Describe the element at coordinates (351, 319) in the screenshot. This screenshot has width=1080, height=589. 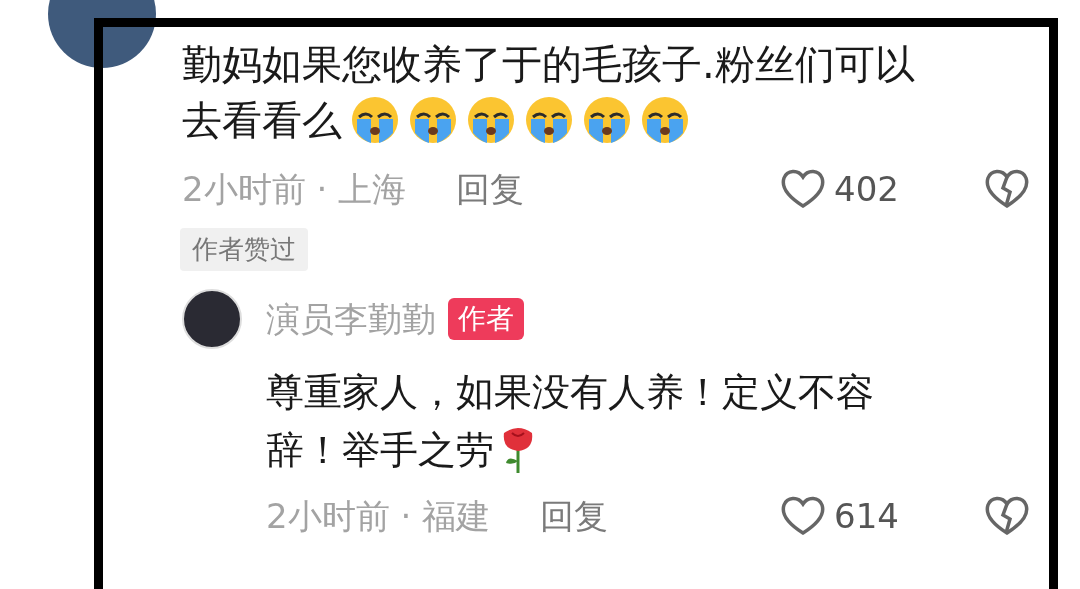
I see `author-name: 演员李勤勤` at that location.